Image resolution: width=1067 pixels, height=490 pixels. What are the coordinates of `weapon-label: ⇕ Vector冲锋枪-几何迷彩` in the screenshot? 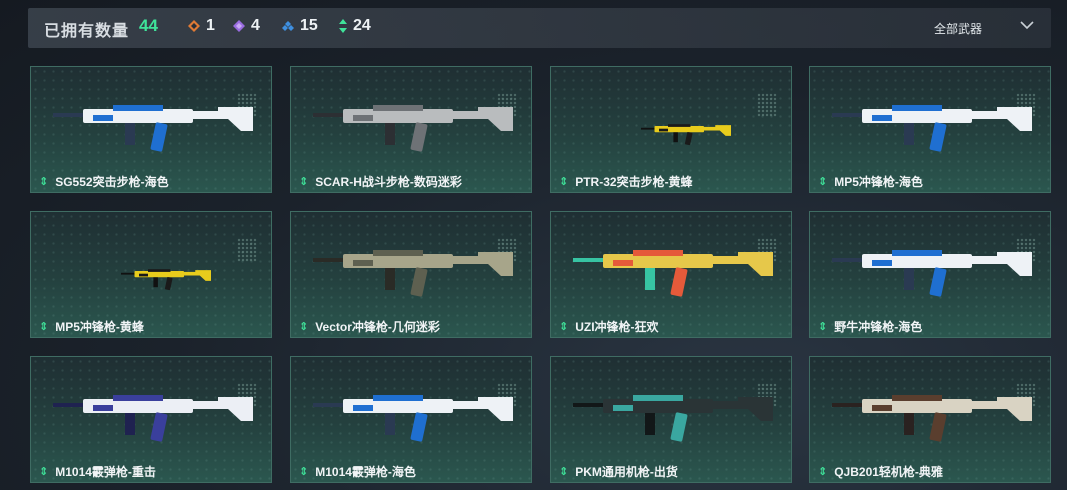 It's located at (369, 326).